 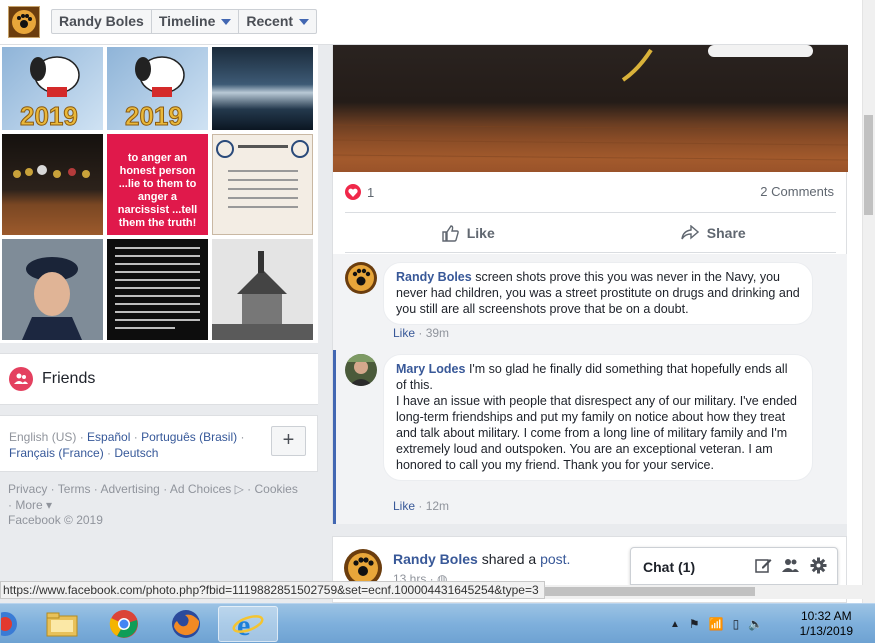 What do you see at coordinates (421, 506) in the screenshot?
I see `comment-meta: Like · 12m` at bounding box center [421, 506].